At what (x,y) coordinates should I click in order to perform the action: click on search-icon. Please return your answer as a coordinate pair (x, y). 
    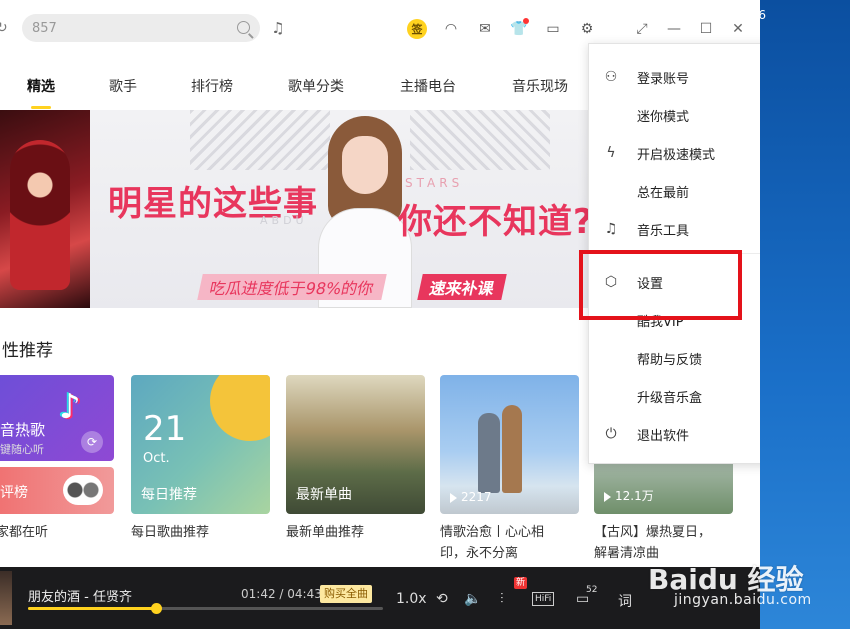
    Looking at the image, I should click on (243, 27).